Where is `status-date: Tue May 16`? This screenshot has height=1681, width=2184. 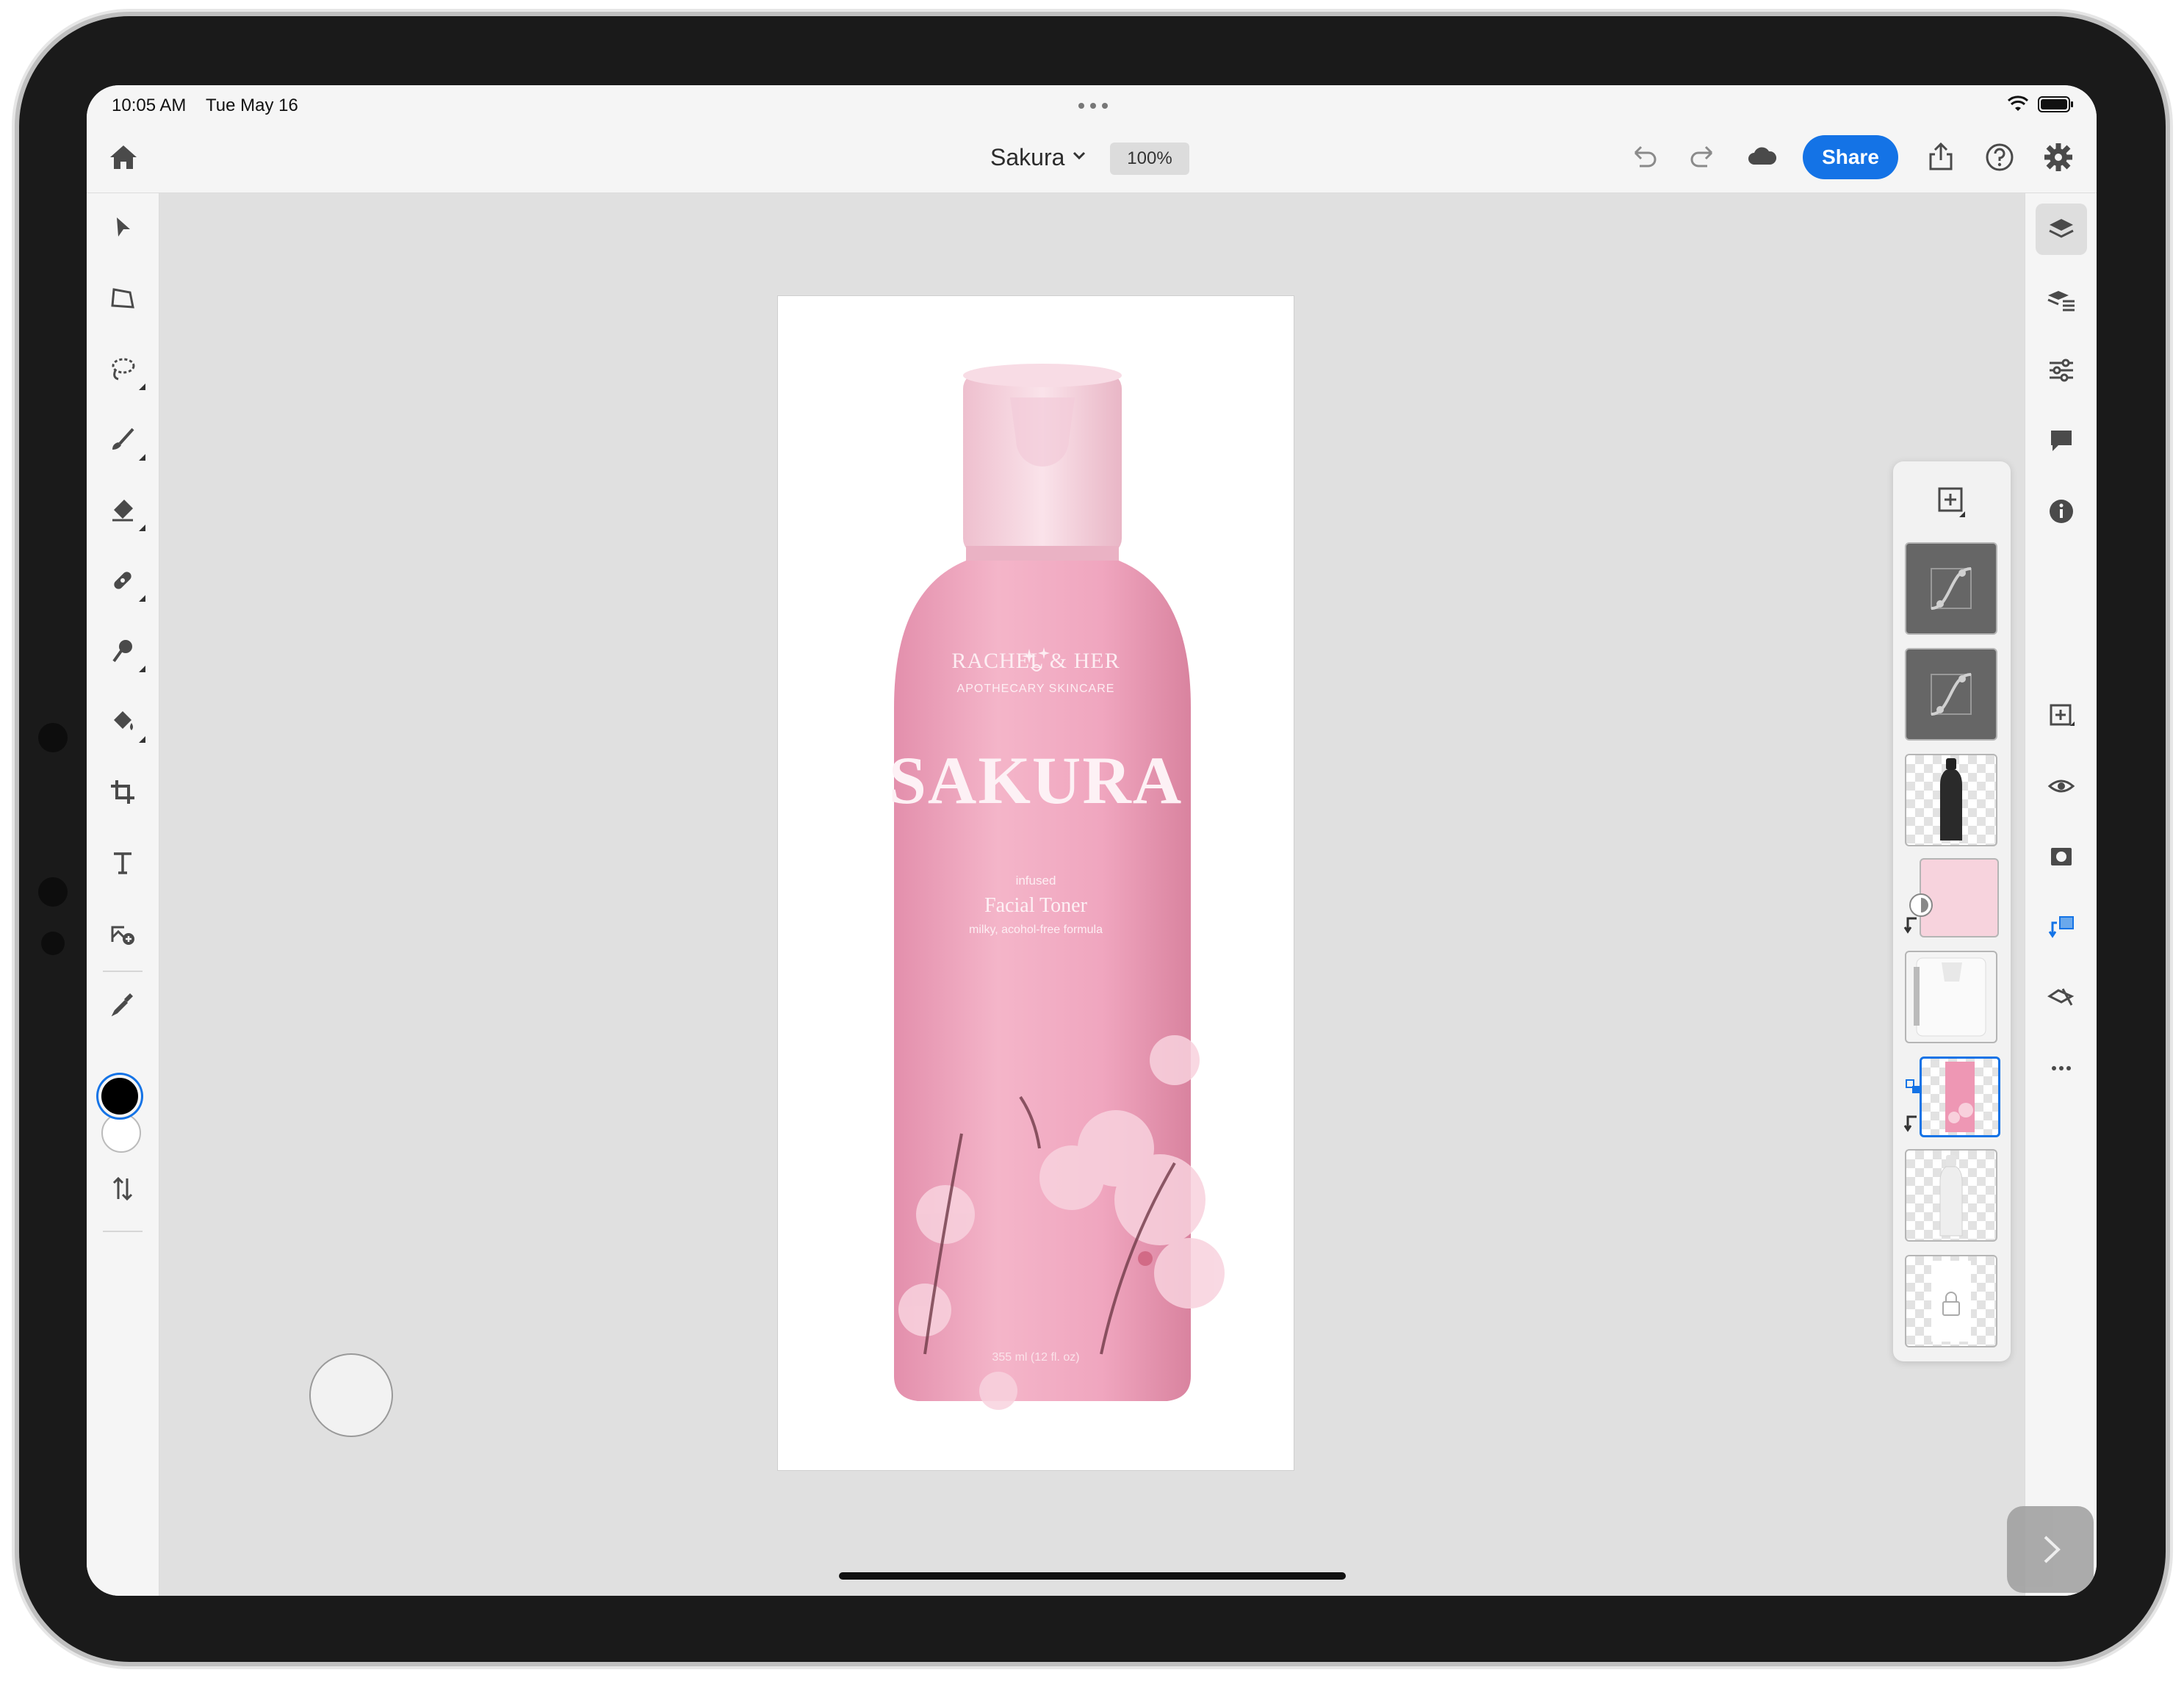
status-date: Tue May 16 is located at coordinates (252, 105).